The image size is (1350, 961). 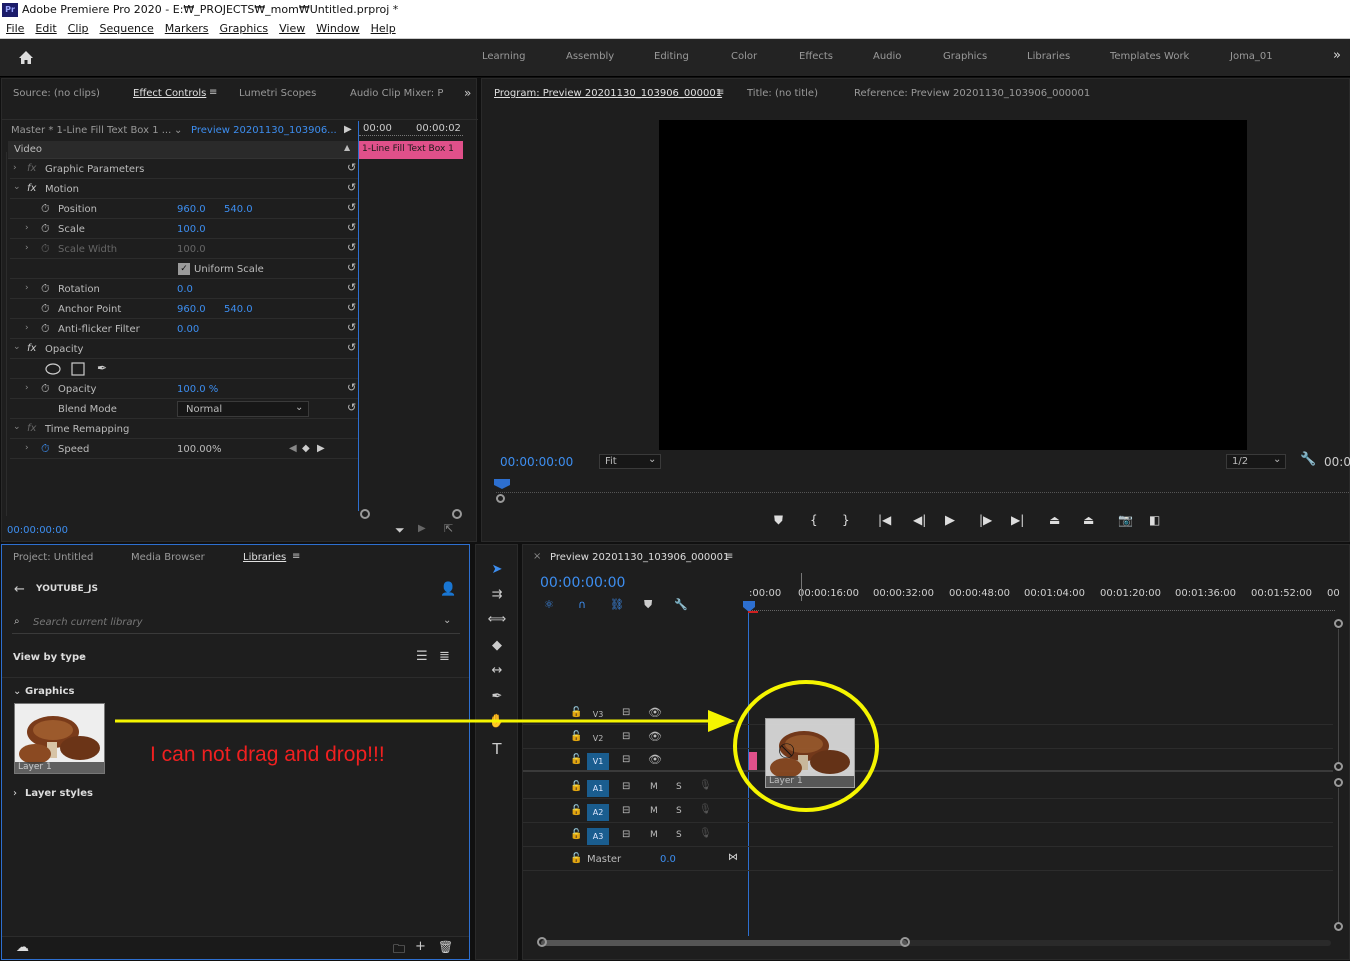 I want to click on annotation-circle, so click(x=806, y=746).